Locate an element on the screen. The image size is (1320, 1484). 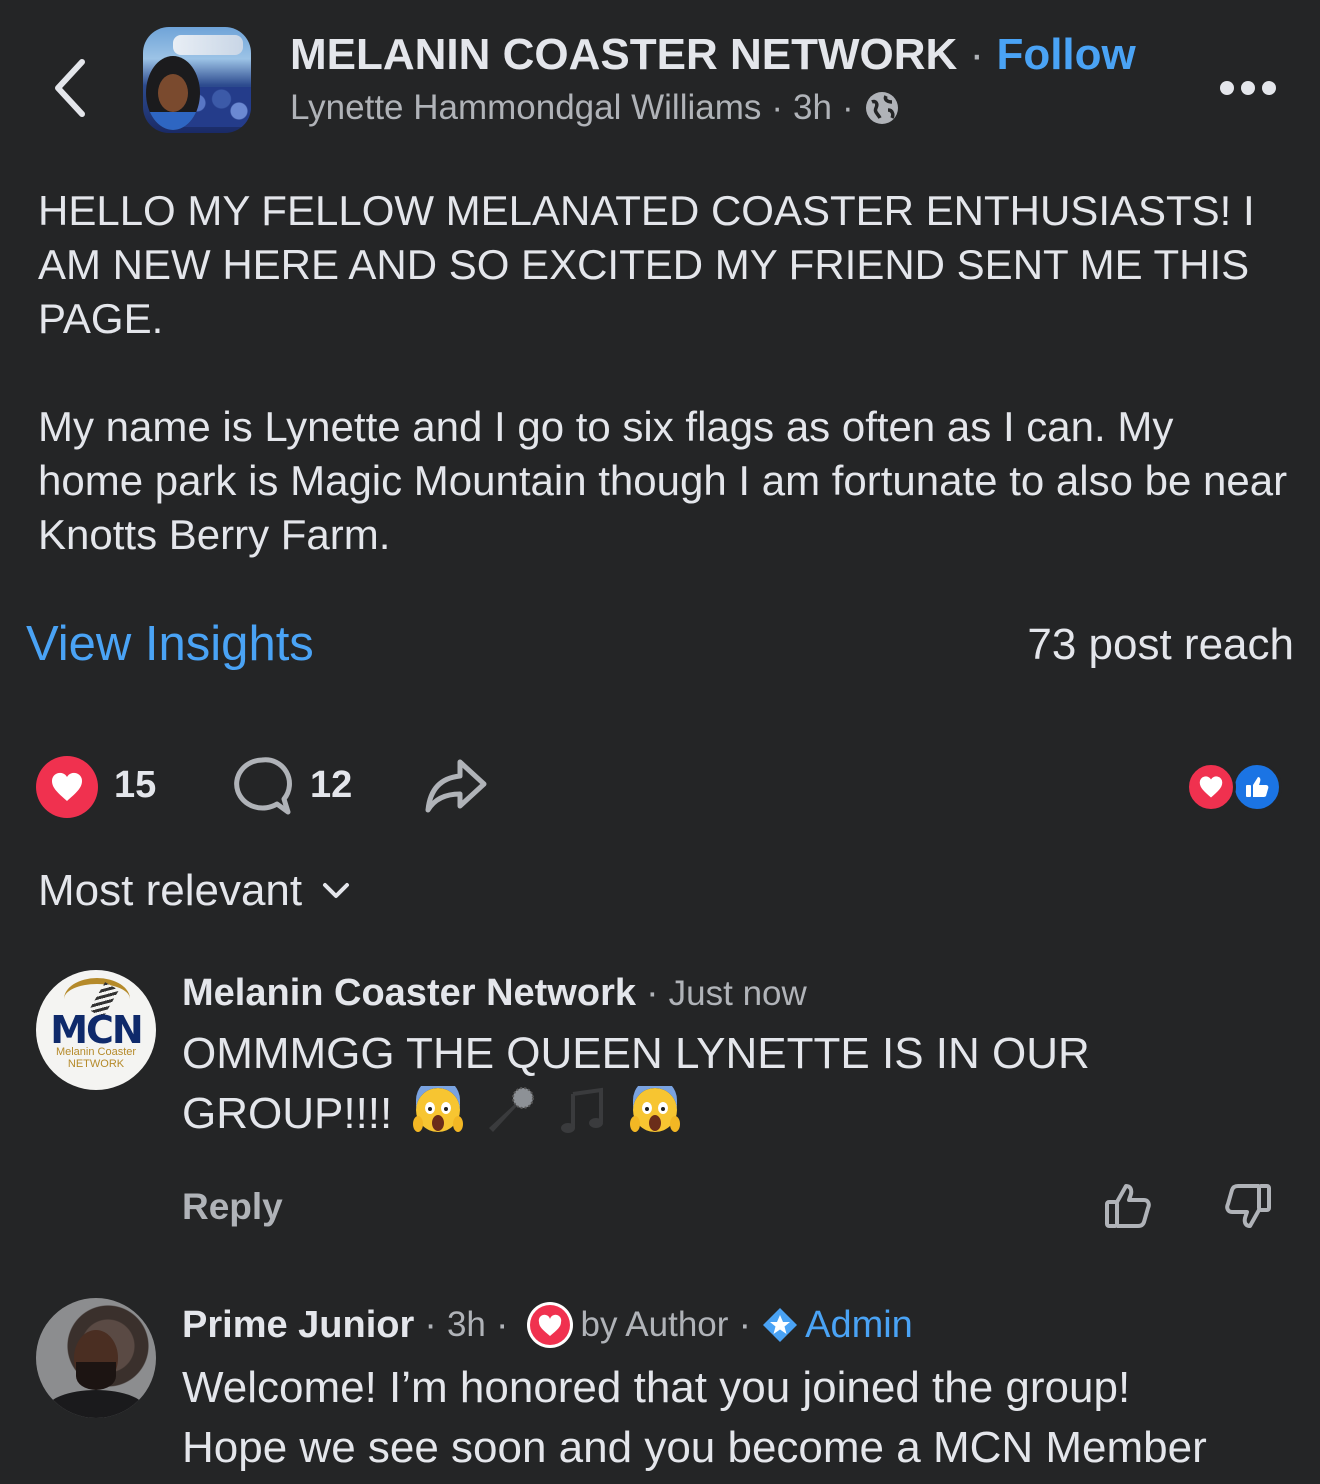
comment-header: Prime Junior · 3h · by Author · Admin is located at coordinates (547, 1325).